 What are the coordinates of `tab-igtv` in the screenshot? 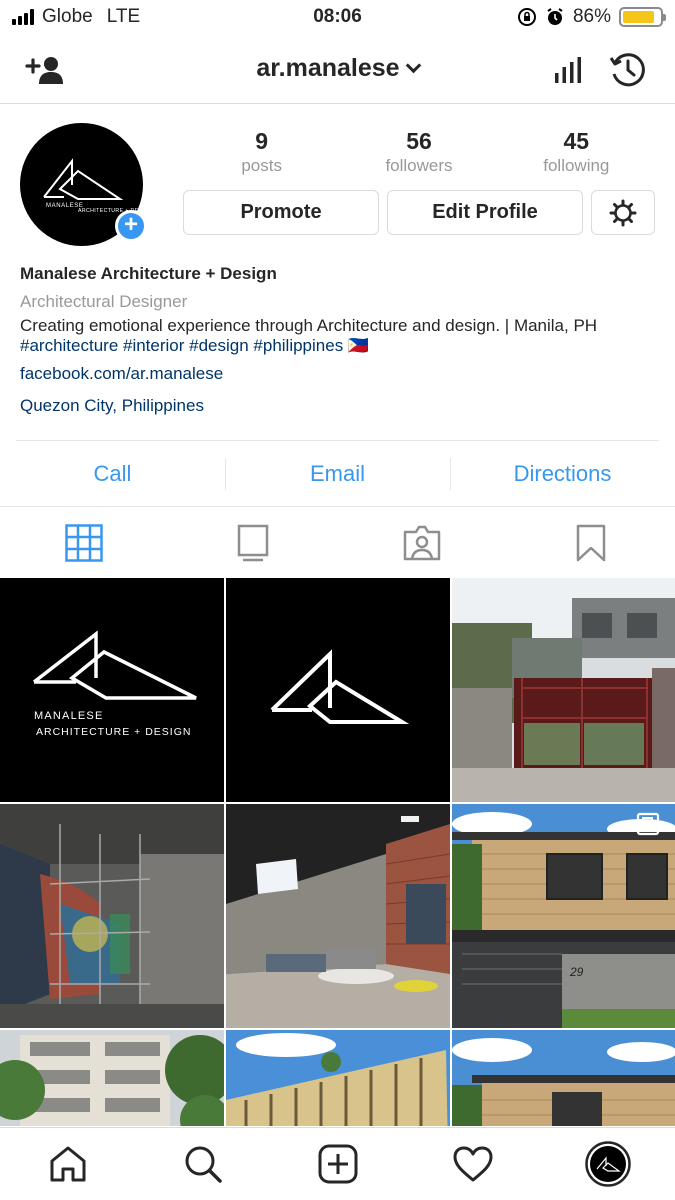 It's located at (253, 542).